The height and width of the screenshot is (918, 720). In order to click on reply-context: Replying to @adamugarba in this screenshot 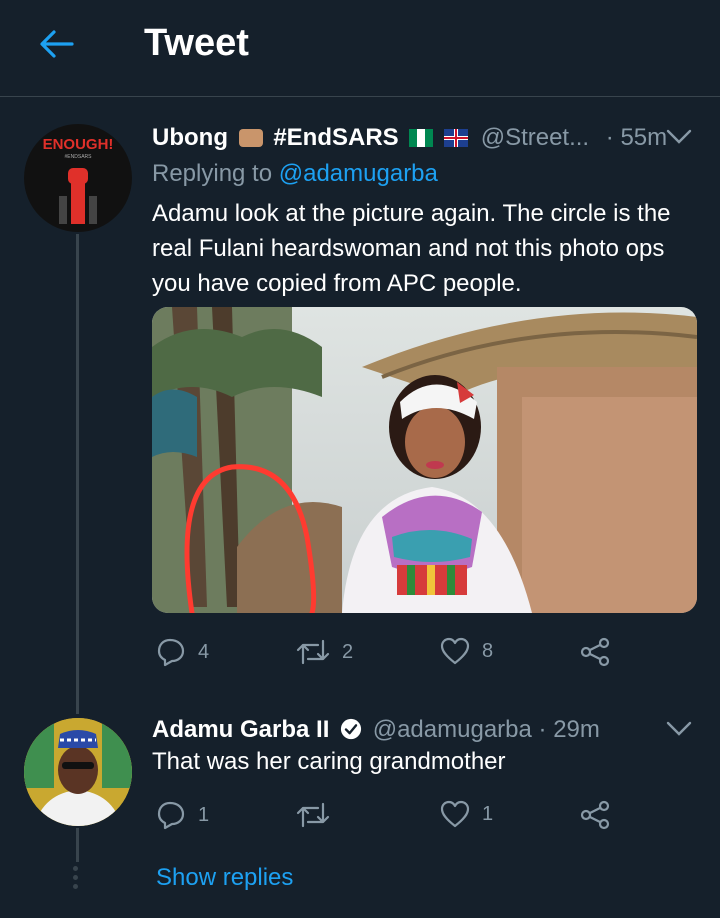, I will do `click(295, 174)`.